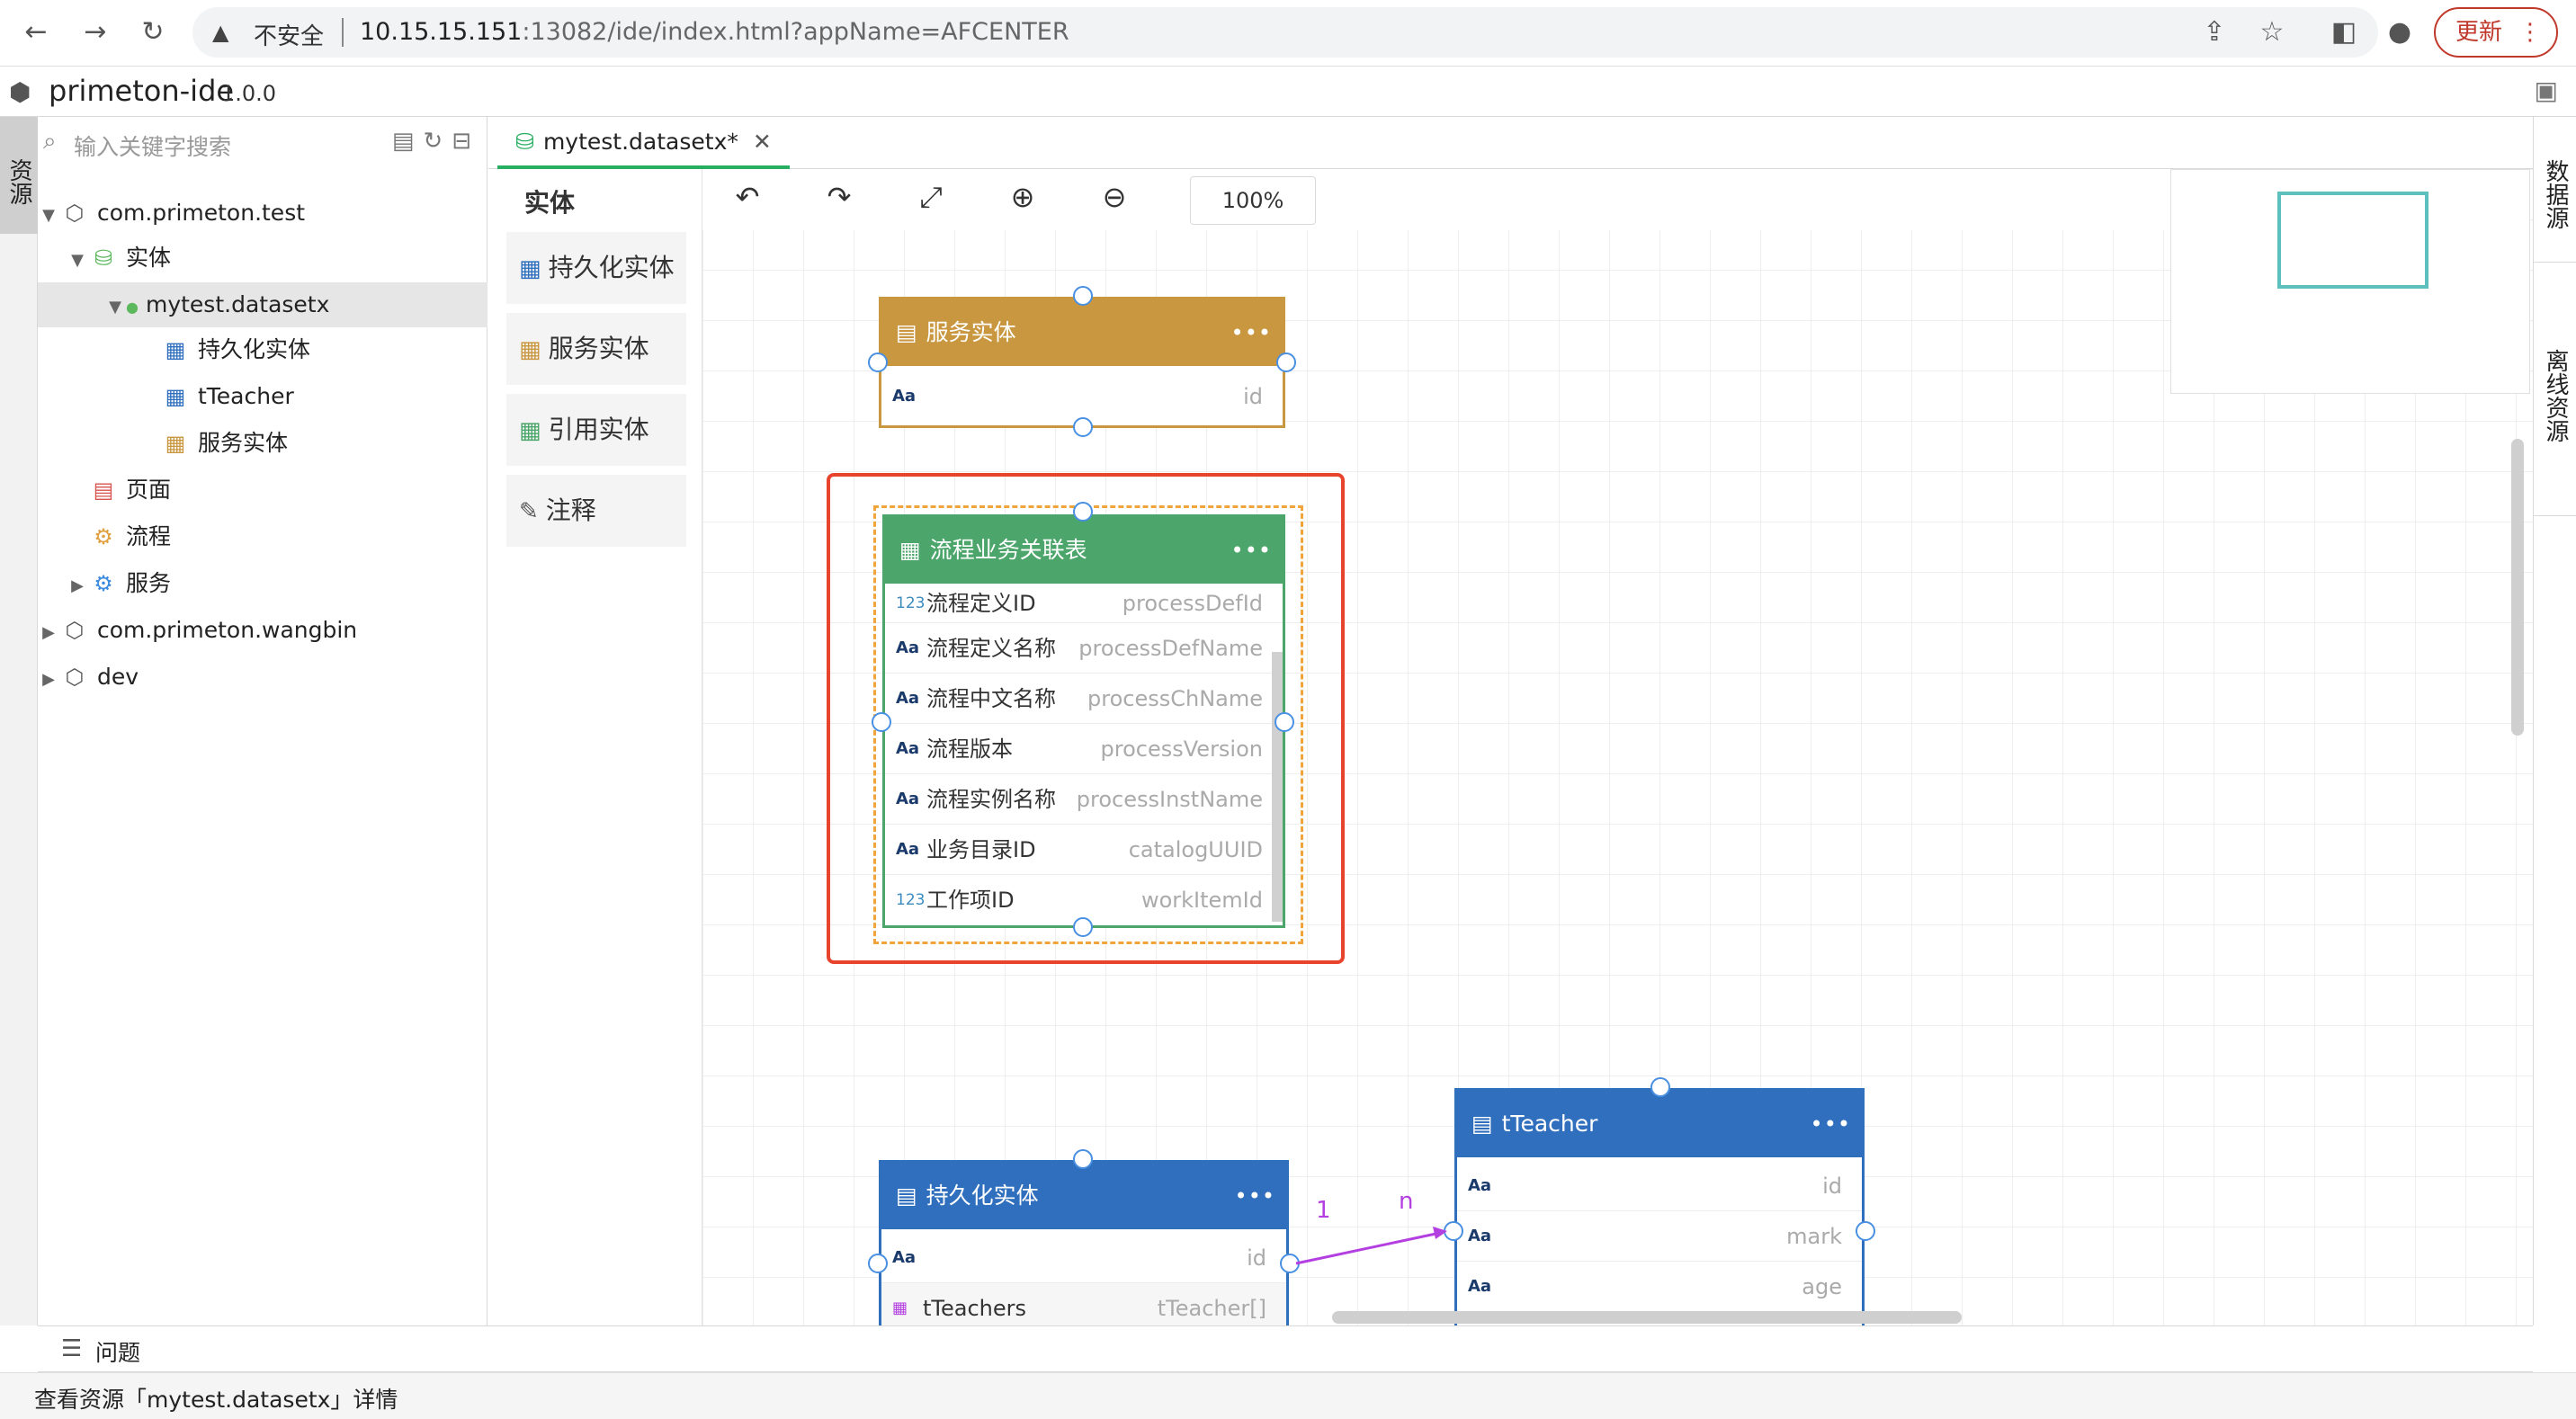 The width and height of the screenshot is (2576, 1419). I want to click on side-panel-icon: ◧, so click(2344, 32).